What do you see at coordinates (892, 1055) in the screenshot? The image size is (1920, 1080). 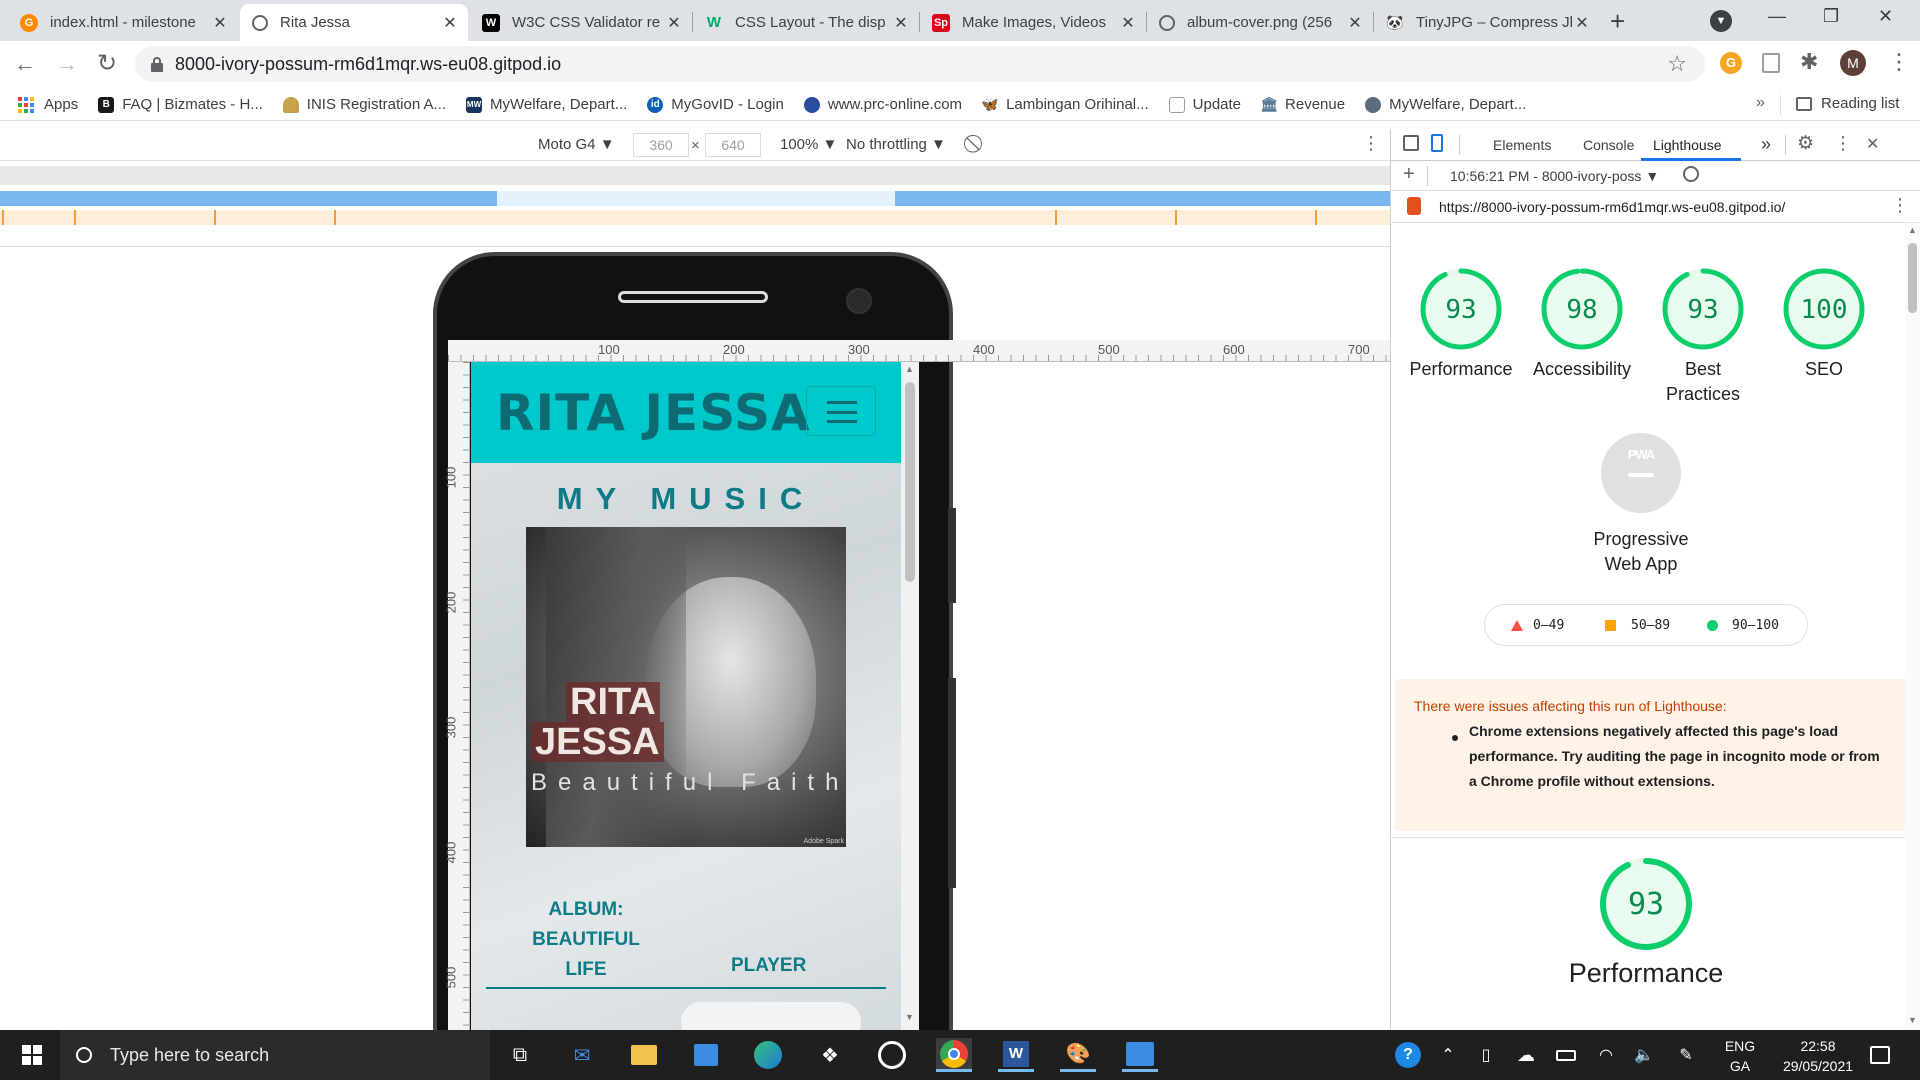 I see `app-circle-icon` at bounding box center [892, 1055].